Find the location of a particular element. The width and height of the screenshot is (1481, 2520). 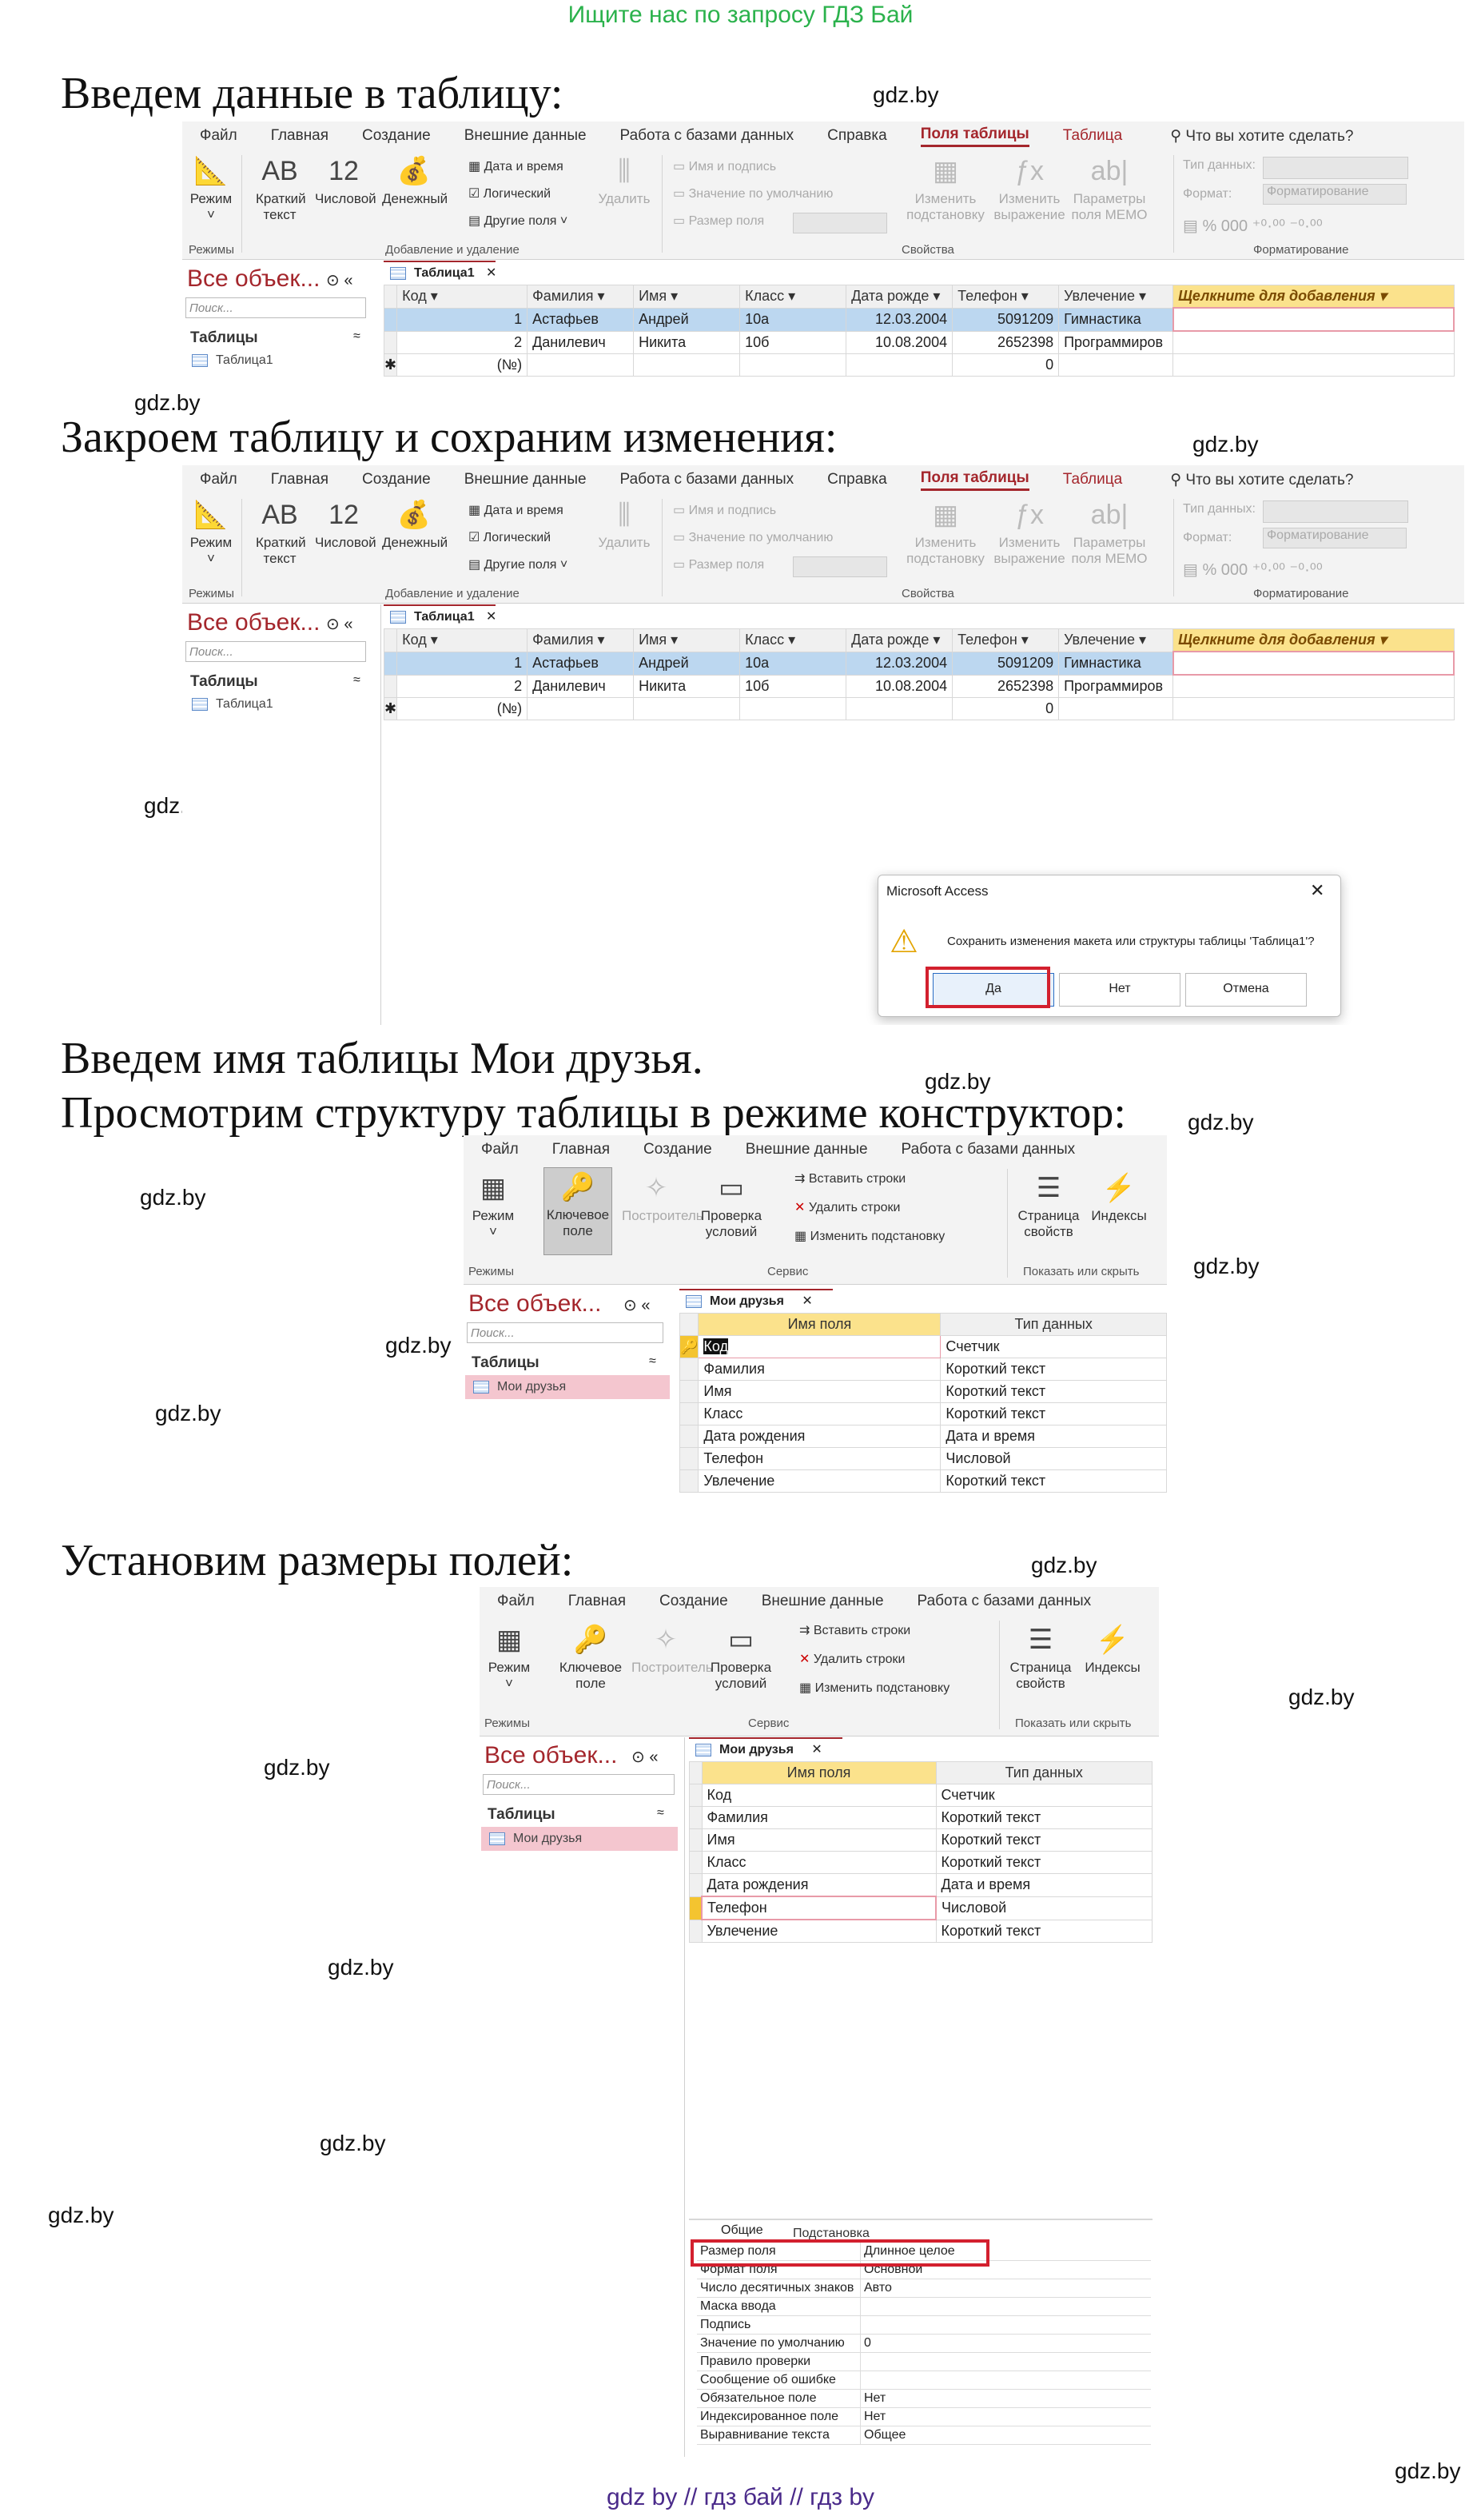

field-name-cell: Класс is located at coordinates (820, 1413).